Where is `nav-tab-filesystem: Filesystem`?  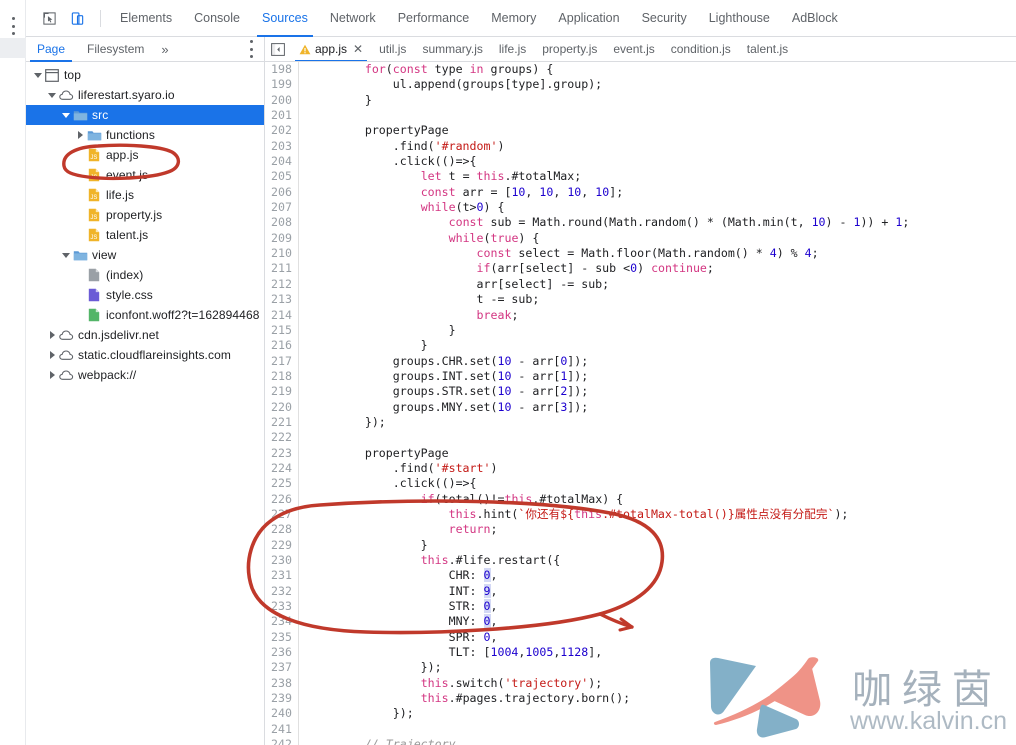
nav-tab-filesystem: Filesystem is located at coordinates (115, 49).